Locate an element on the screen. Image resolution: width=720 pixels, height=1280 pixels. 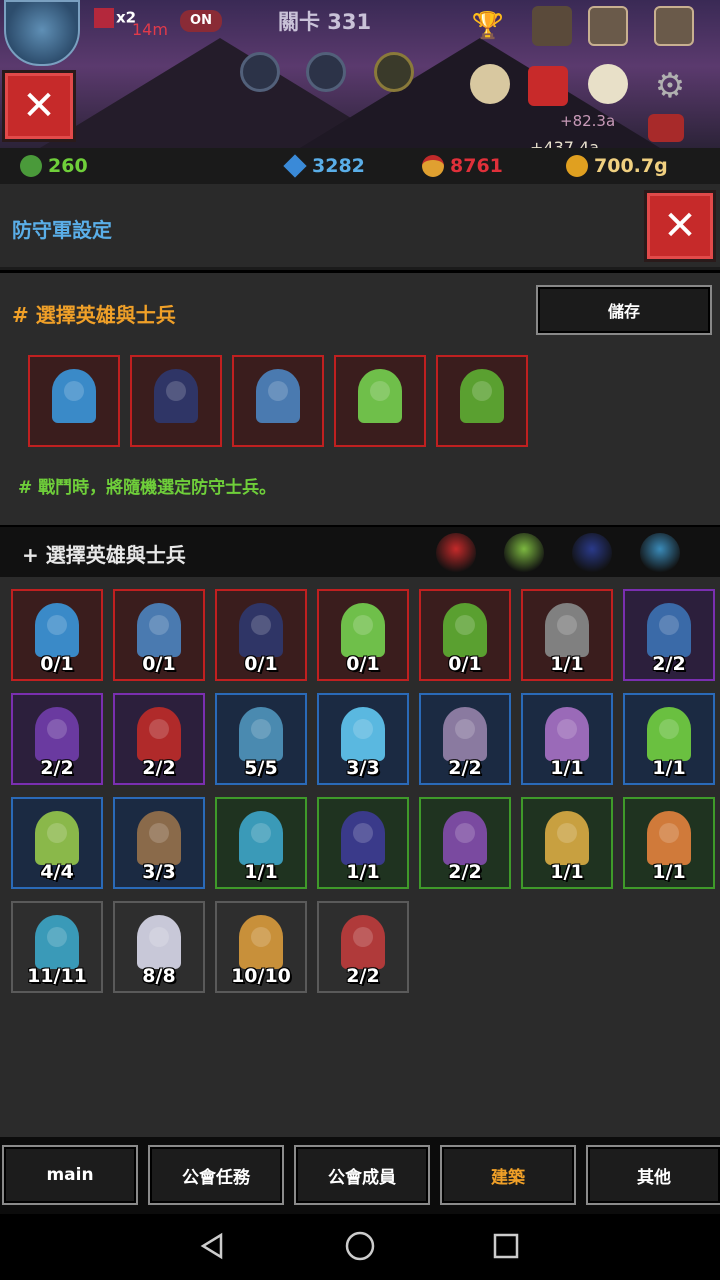
gold-coin-icon is located at coordinates (577, 166).